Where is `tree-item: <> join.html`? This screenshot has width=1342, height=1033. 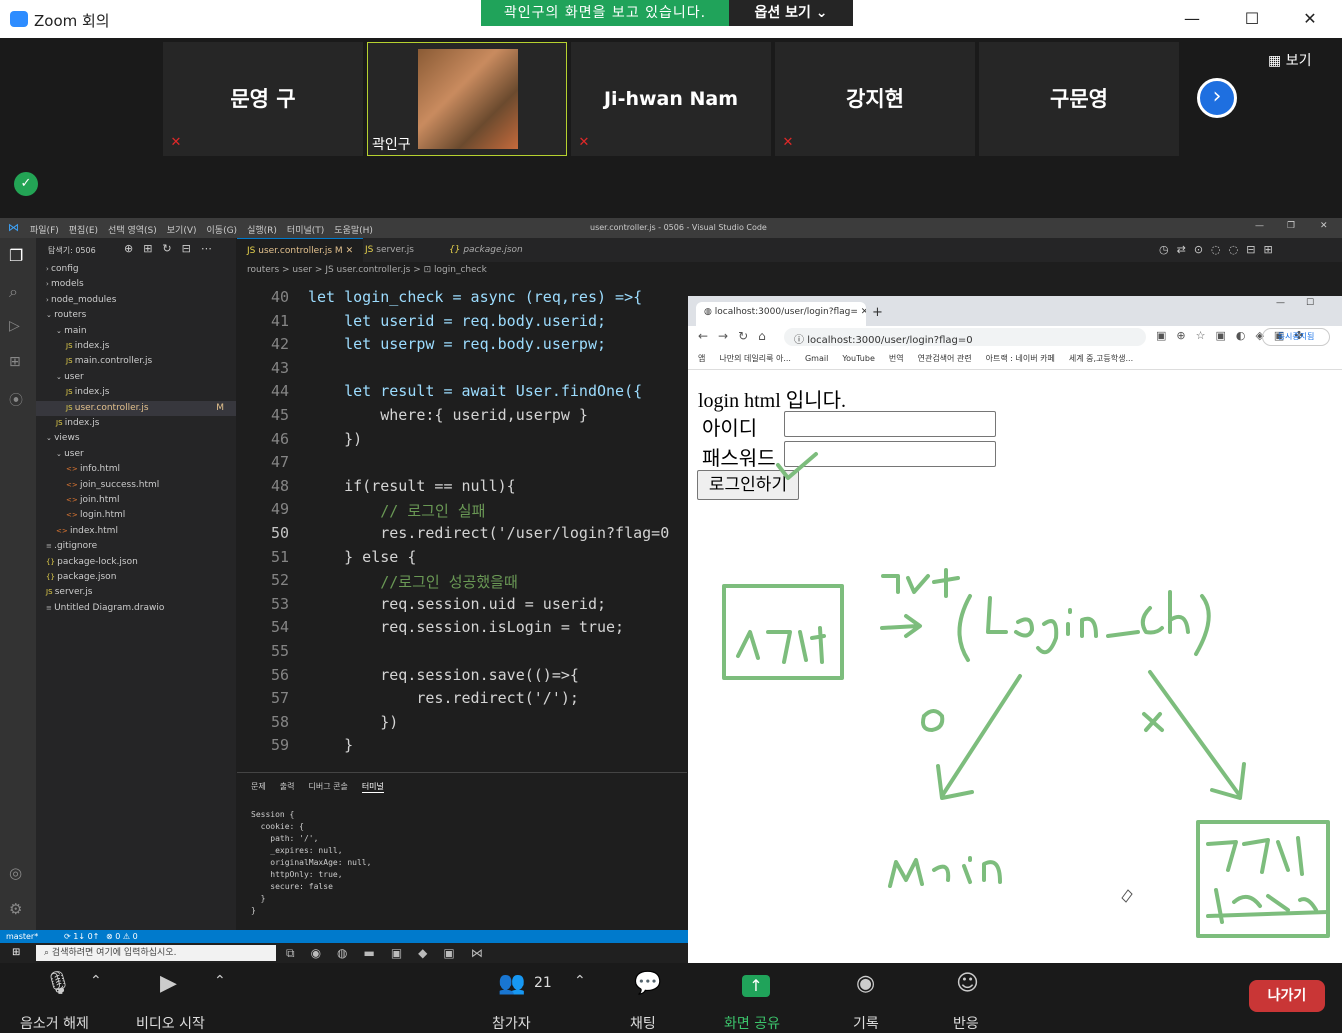
tree-item: <> join.html is located at coordinates (136, 500).